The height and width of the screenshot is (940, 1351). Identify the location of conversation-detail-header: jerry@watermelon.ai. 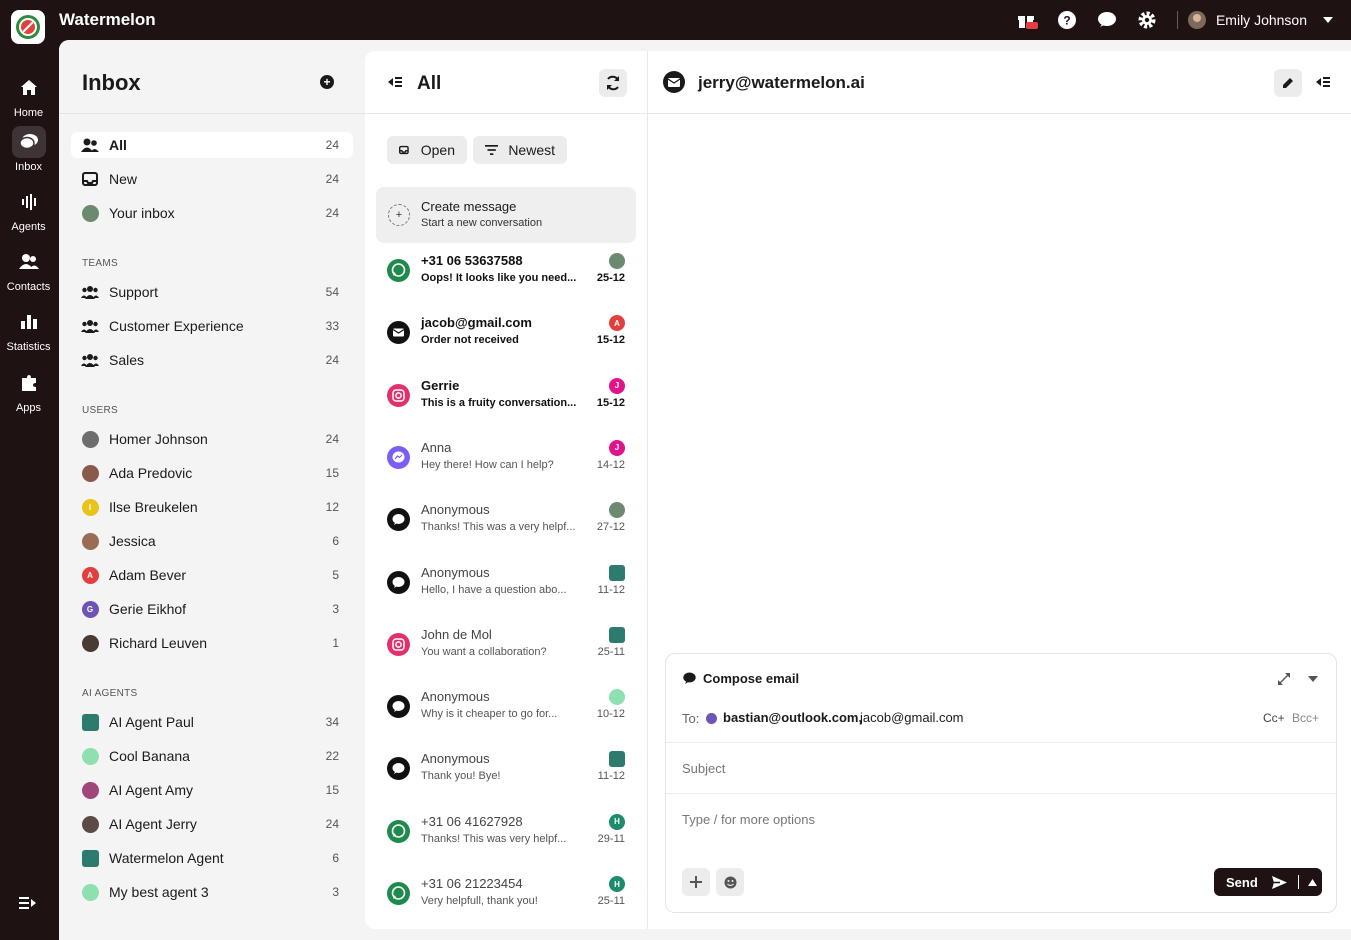
(999, 82).